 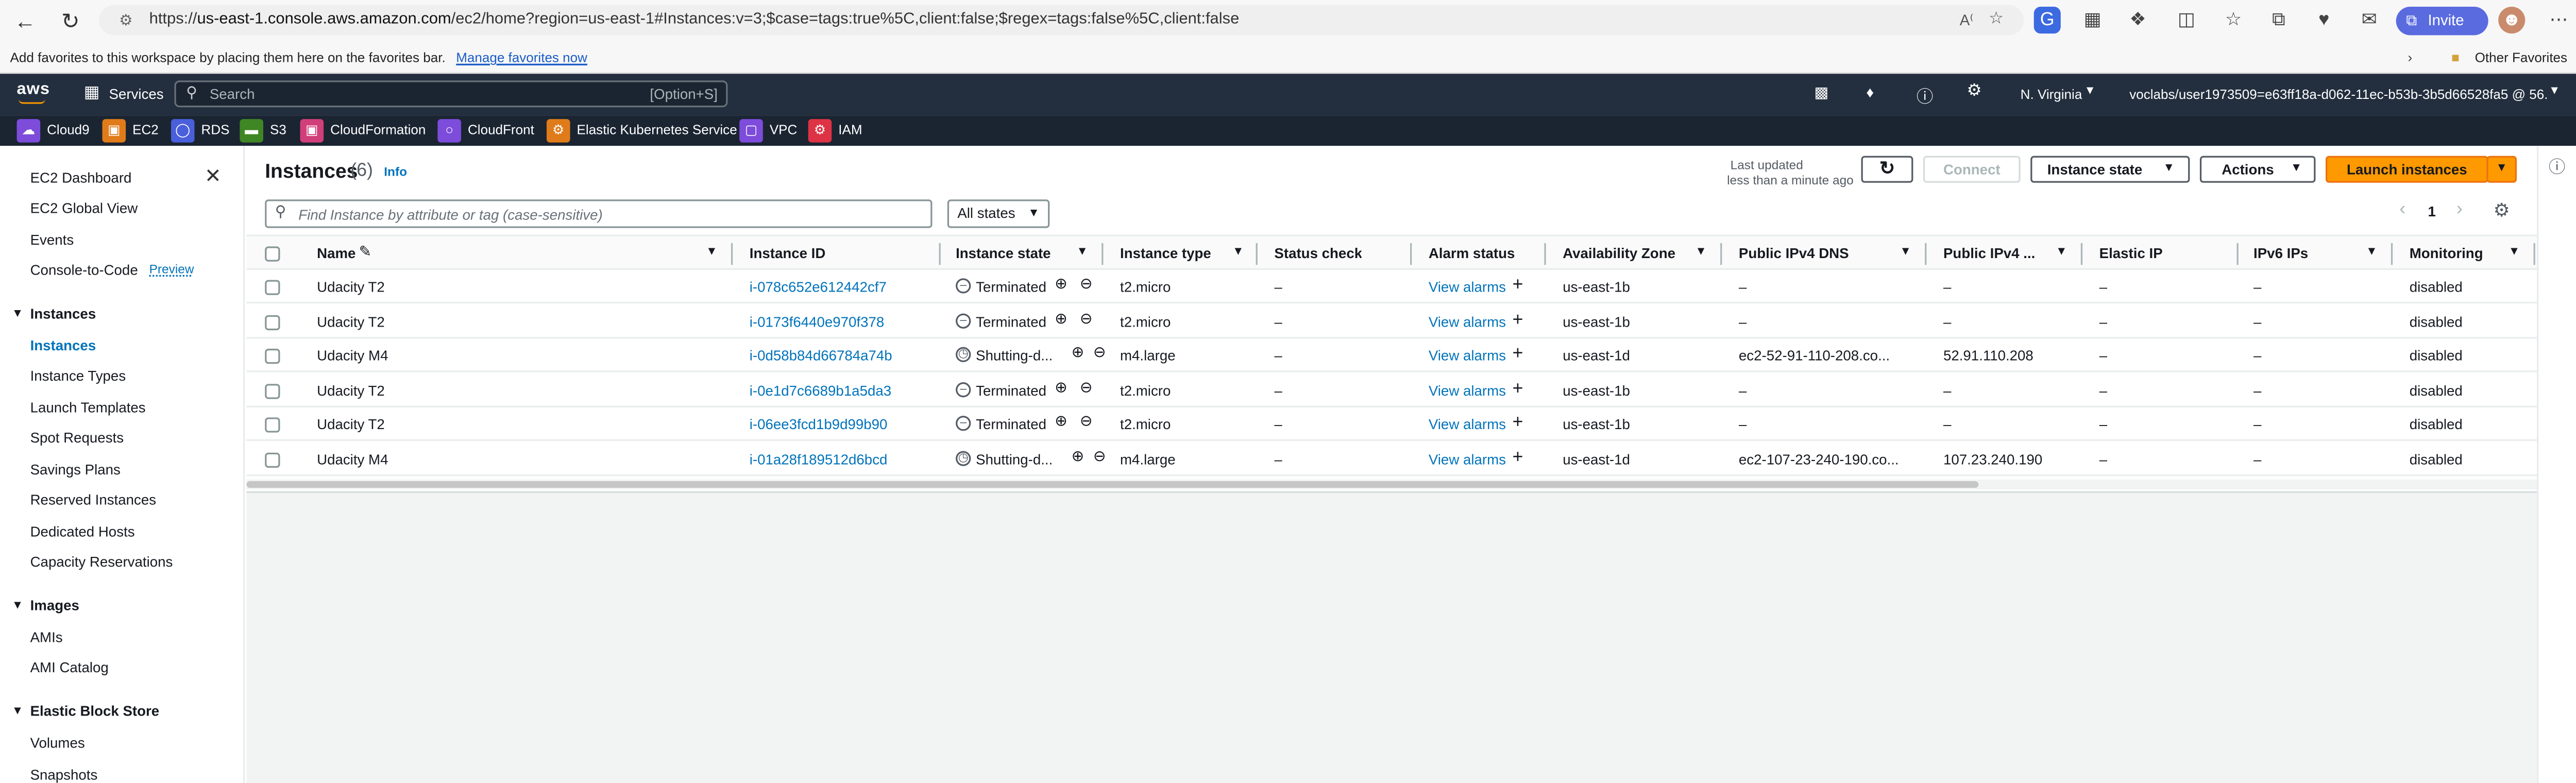 I want to click on col-header-public-dns: Public IPv4 DNS, so click(x=1794, y=253).